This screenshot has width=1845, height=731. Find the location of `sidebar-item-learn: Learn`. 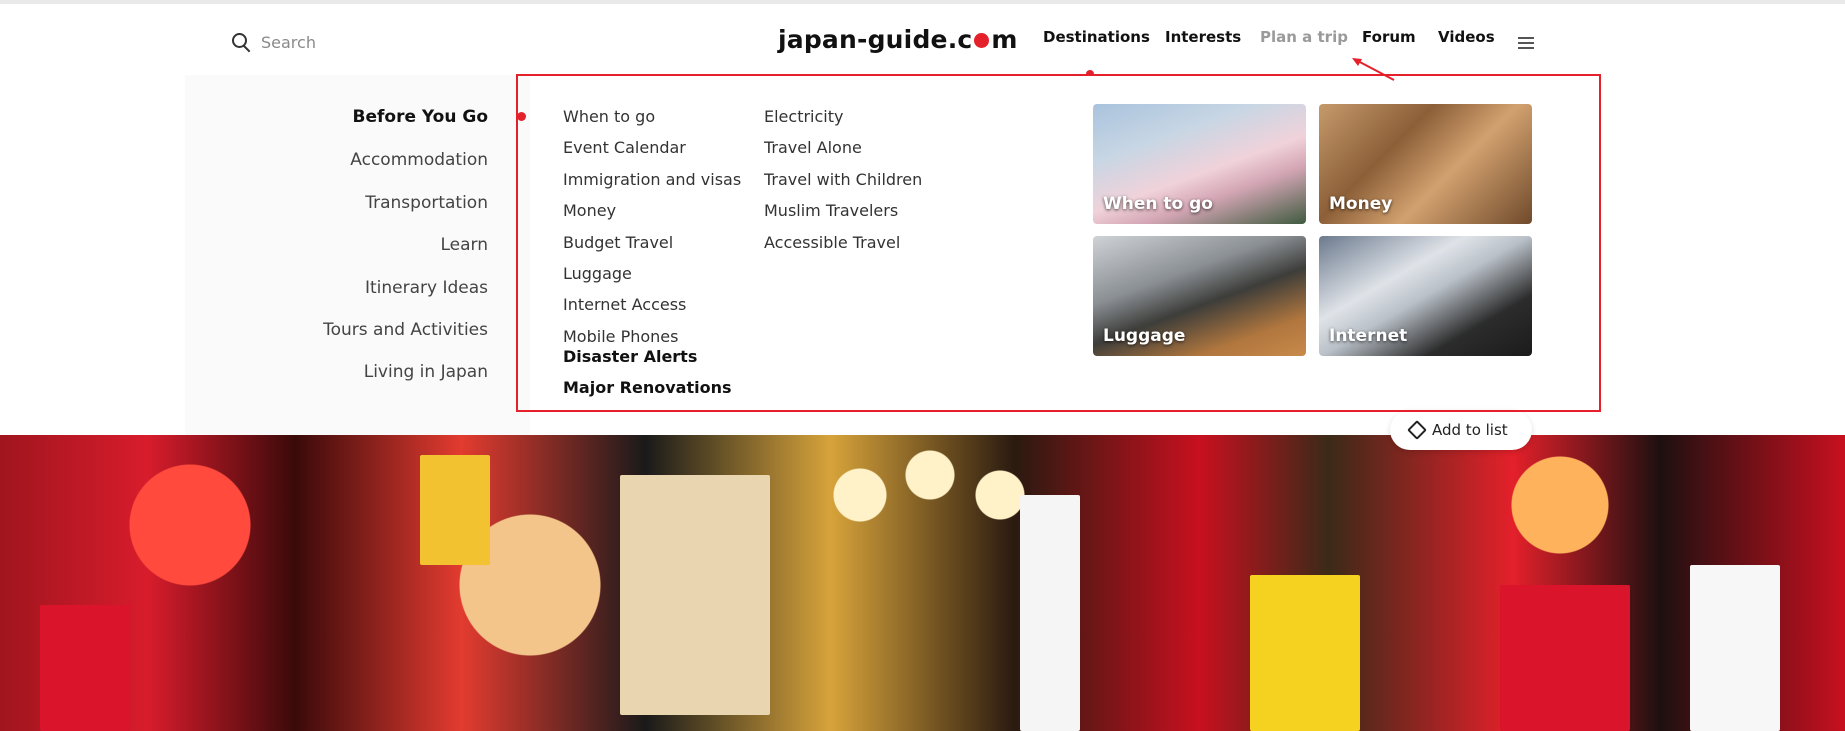

sidebar-item-learn: Learn is located at coordinates (464, 245).